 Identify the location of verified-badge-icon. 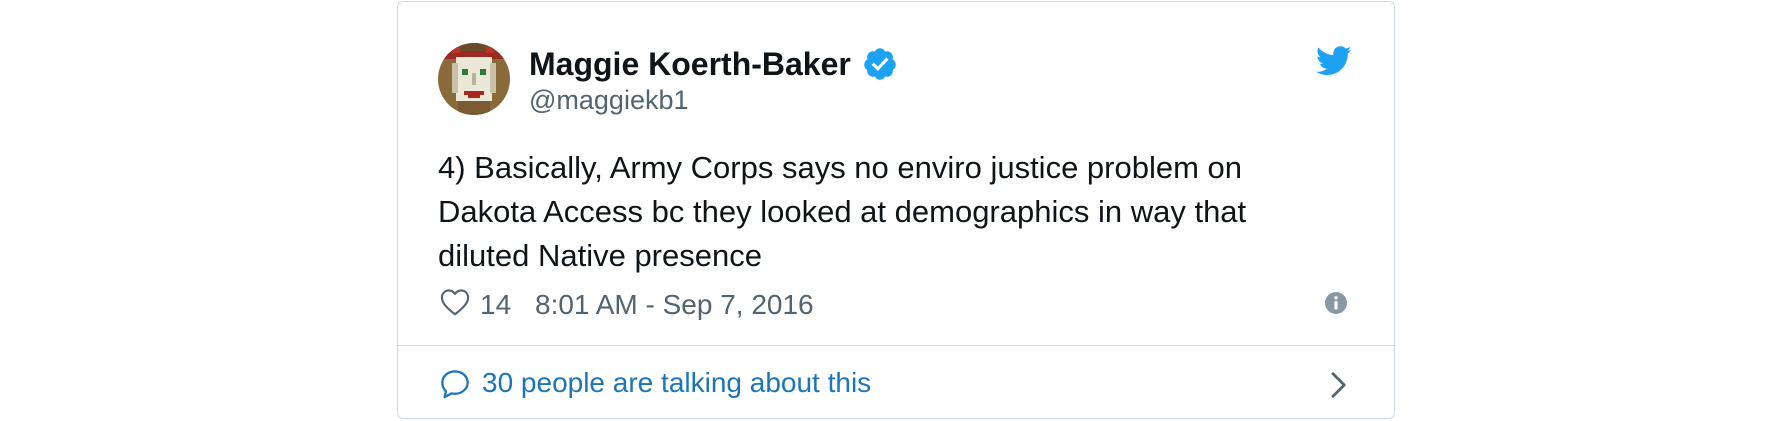
(880, 64).